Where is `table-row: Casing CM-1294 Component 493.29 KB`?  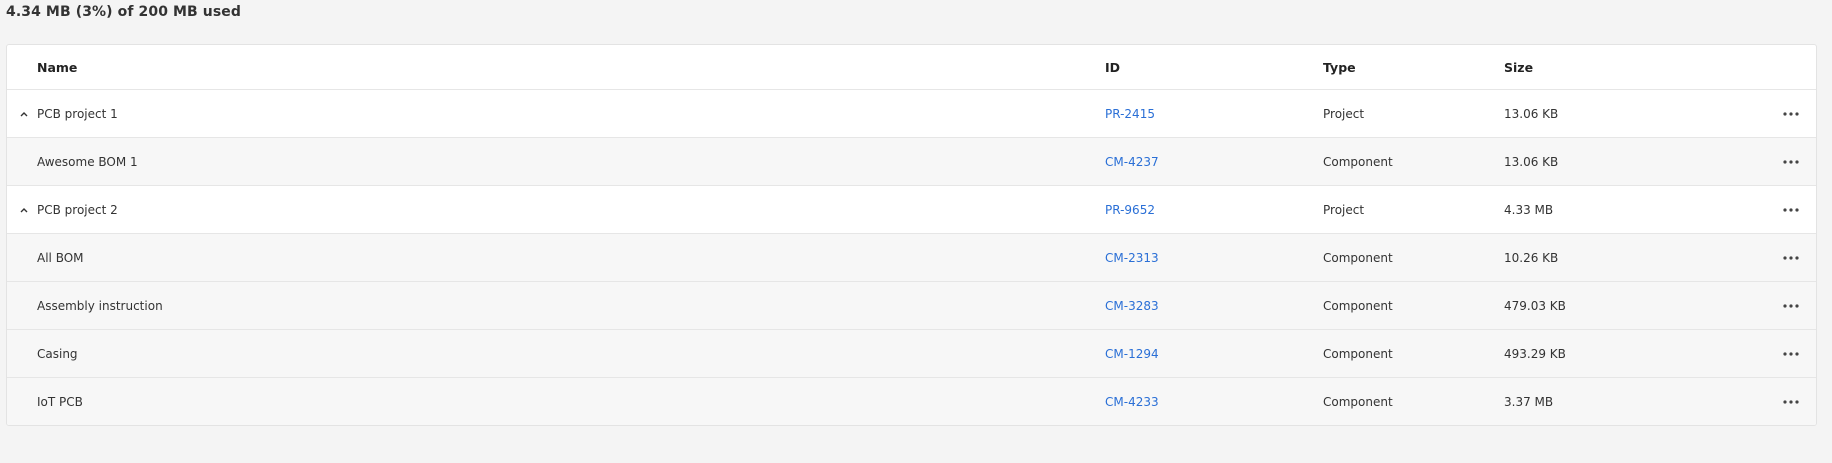
table-row: Casing CM-1294 Component 493.29 KB is located at coordinates (911, 353).